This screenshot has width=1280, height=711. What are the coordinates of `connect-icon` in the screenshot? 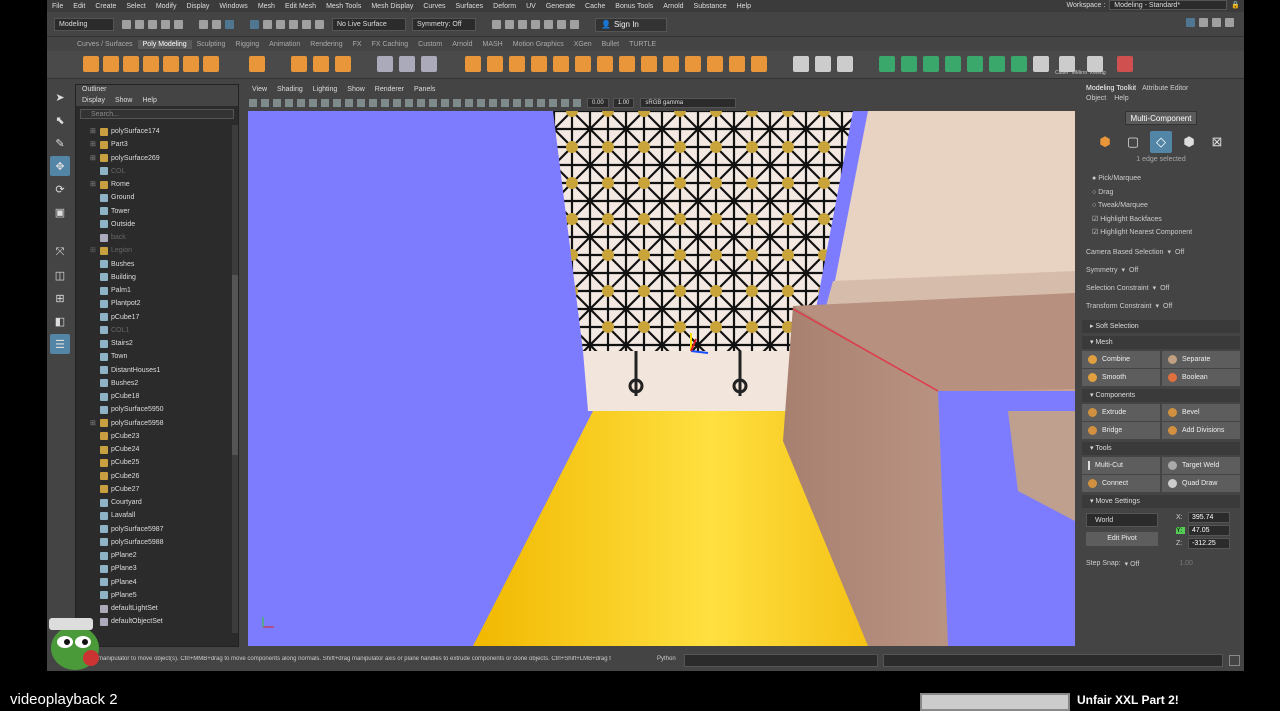 It's located at (845, 64).